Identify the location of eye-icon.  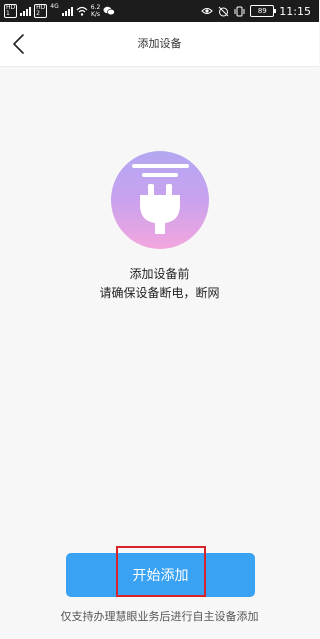
(207, 11).